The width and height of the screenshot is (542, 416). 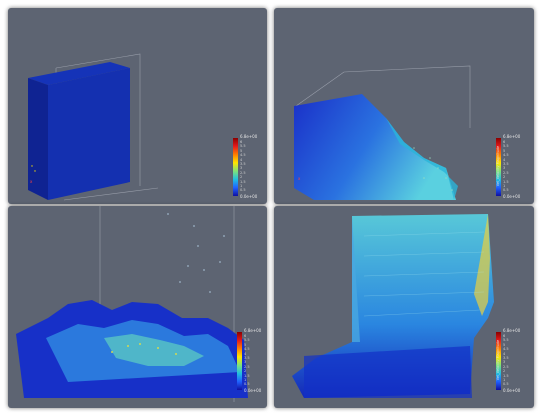 I want to click on legend-min-1: 0.0e+00, so click(x=249, y=196).